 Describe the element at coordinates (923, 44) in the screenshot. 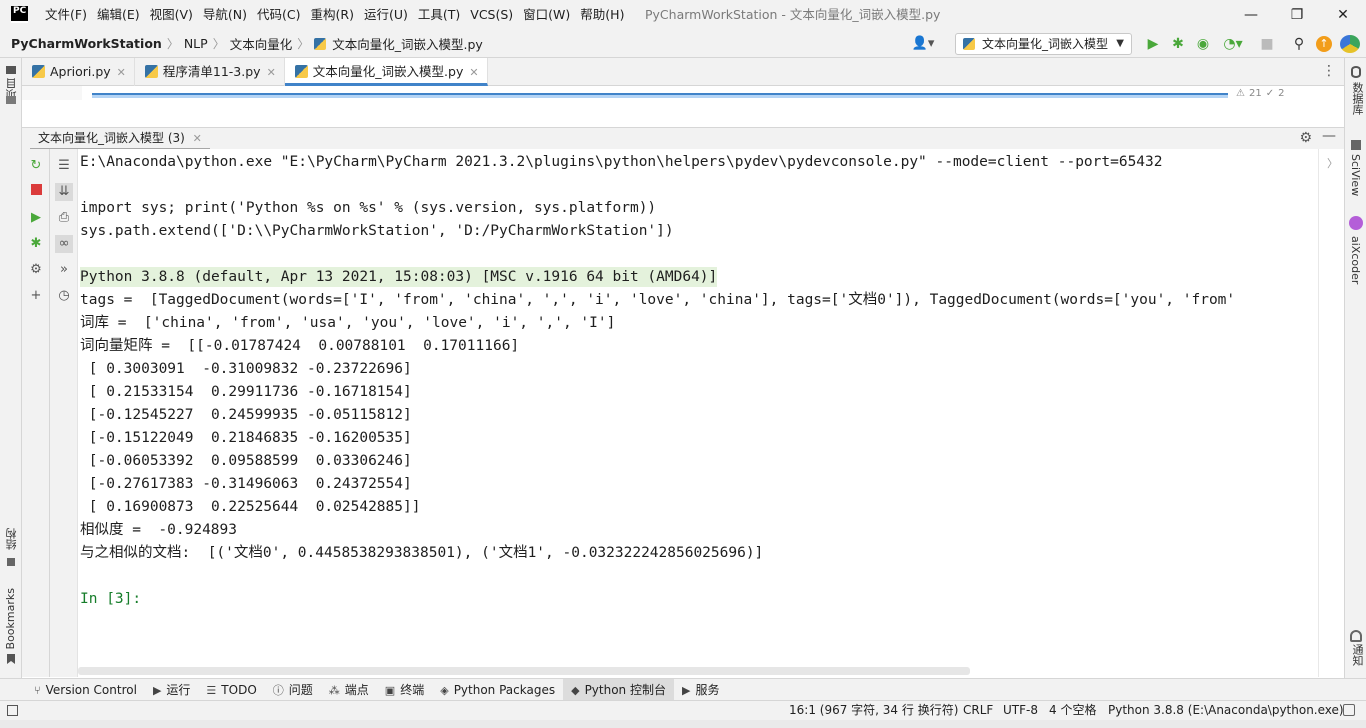

I see `user-icon: 👤▾` at that location.